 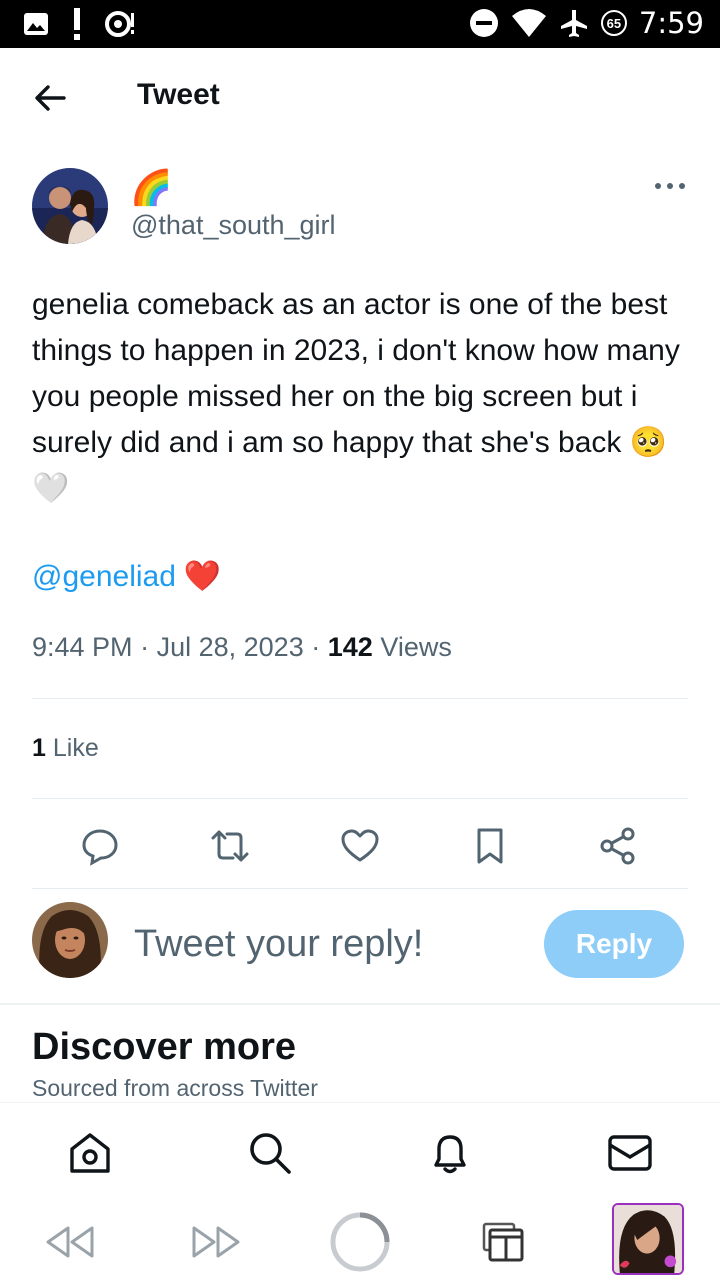 What do you see at coordinates (671, 23) in the screenshot?
I see `status-time: 7:59` at bounding box center [671, 23].